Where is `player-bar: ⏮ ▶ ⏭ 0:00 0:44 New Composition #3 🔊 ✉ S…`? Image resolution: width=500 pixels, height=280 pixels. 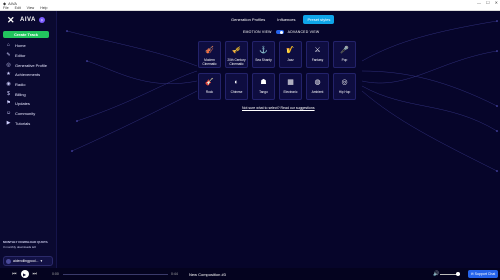 player-bar: ⏮ ▶ ⏭ 0:00 0:44 New Composition #3 🔊 ✉ S… is located at coordinates (250, 274).